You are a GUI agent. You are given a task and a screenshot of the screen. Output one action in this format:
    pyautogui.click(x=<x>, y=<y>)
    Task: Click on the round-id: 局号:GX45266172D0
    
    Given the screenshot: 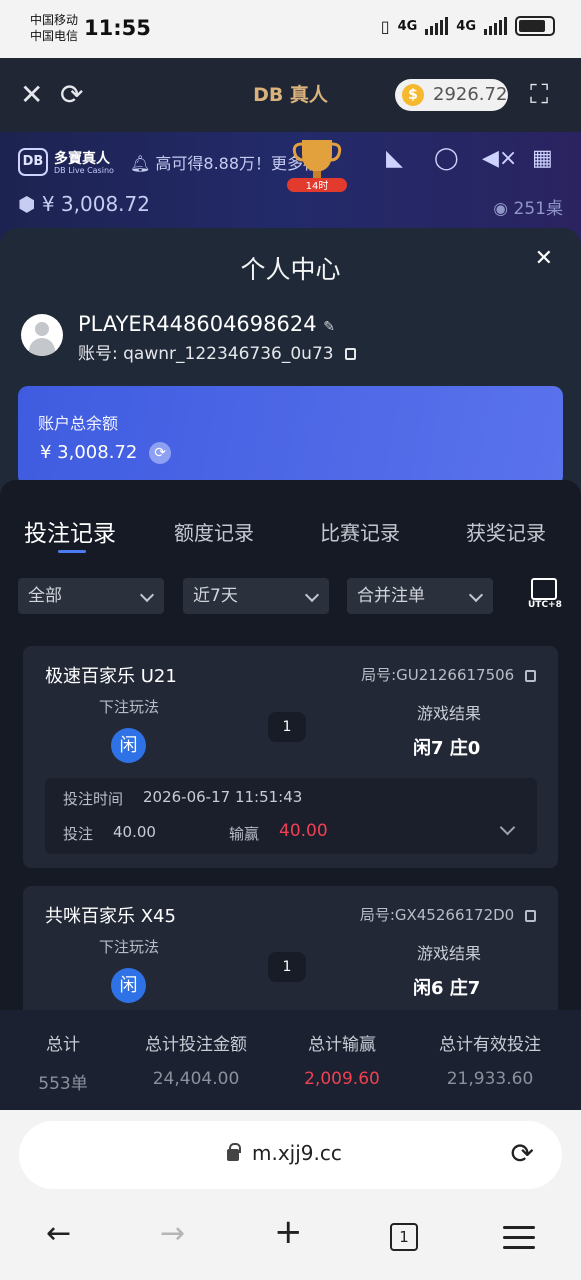 What is the action you would take?
    pyautogui.click(x=448, y=914)
    